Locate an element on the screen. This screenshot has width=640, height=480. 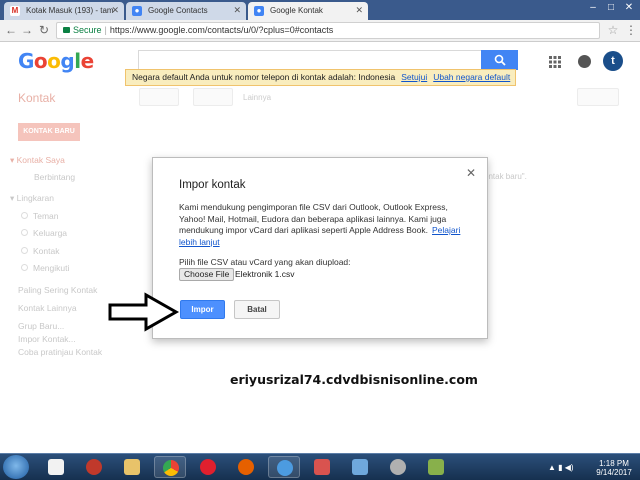
import-button: Impor is located at coordinates (202, 309).